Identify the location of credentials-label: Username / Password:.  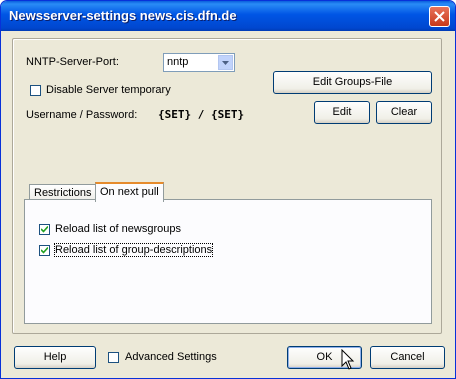
(82, 115).